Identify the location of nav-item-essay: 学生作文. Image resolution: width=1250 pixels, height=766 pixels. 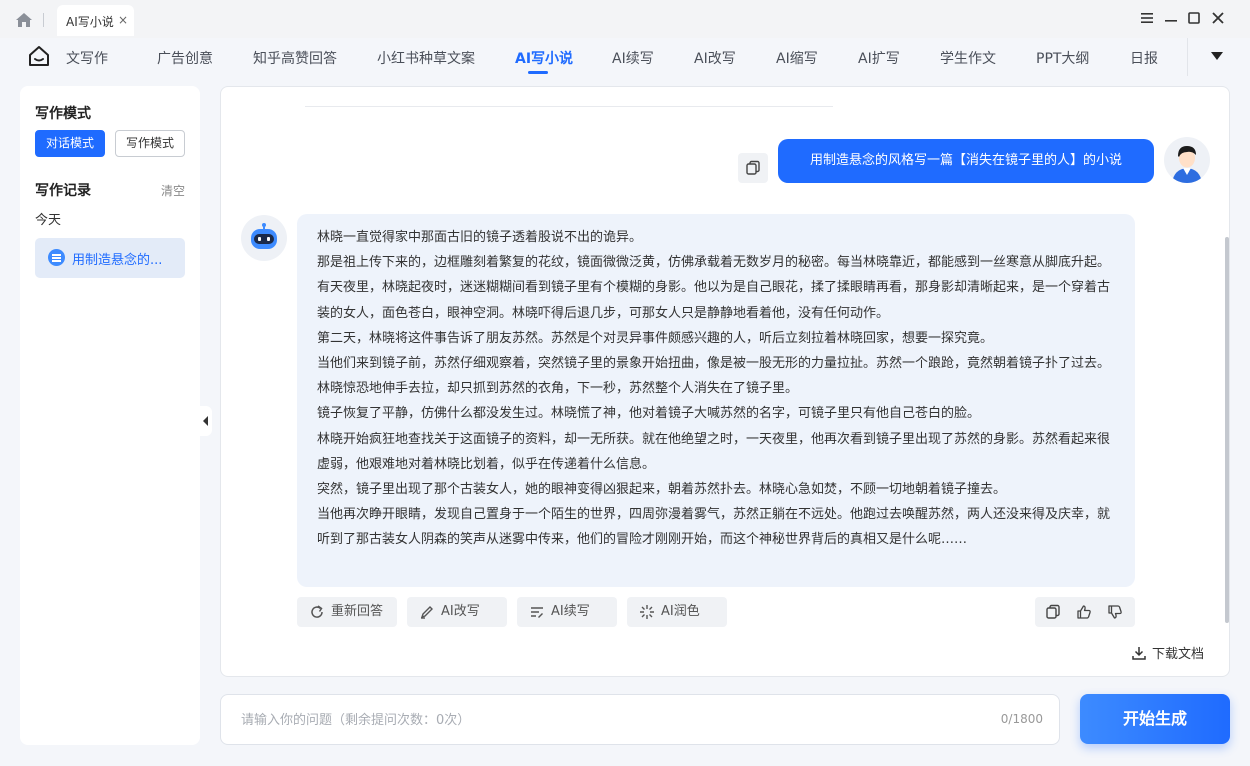
(968, 58).